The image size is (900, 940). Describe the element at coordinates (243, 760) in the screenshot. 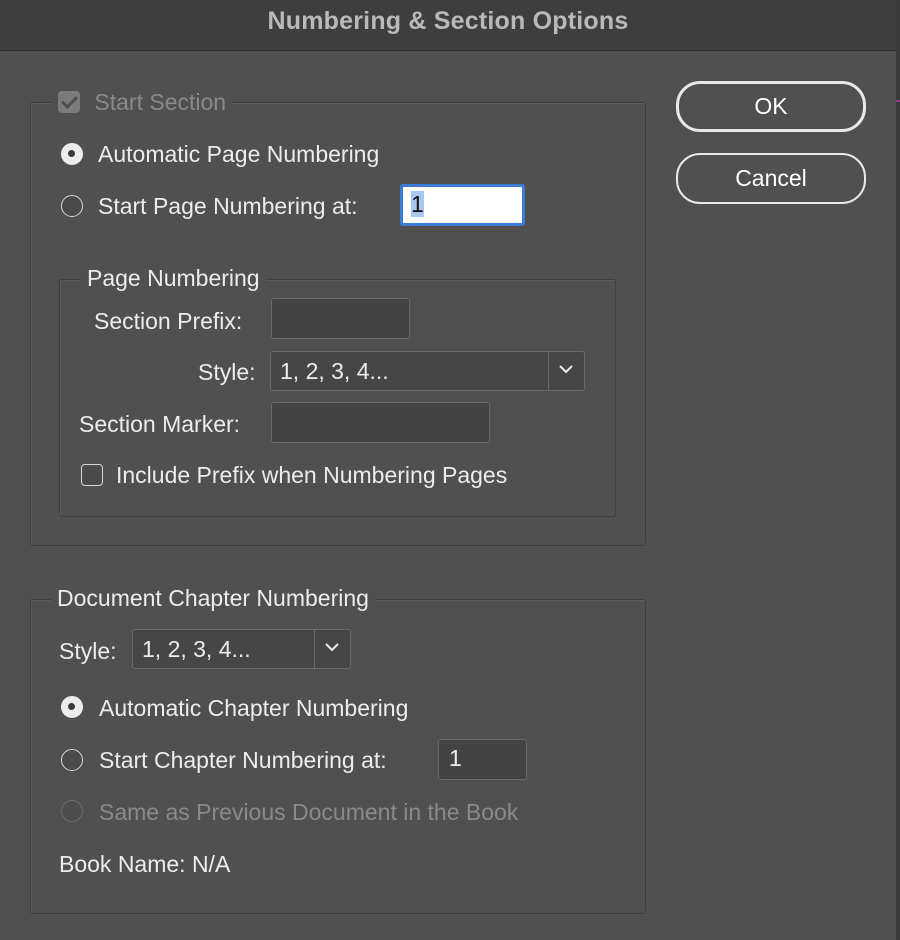

I see `start-chapter-numbering-label: Start Chapter Numbering at:` at that location.